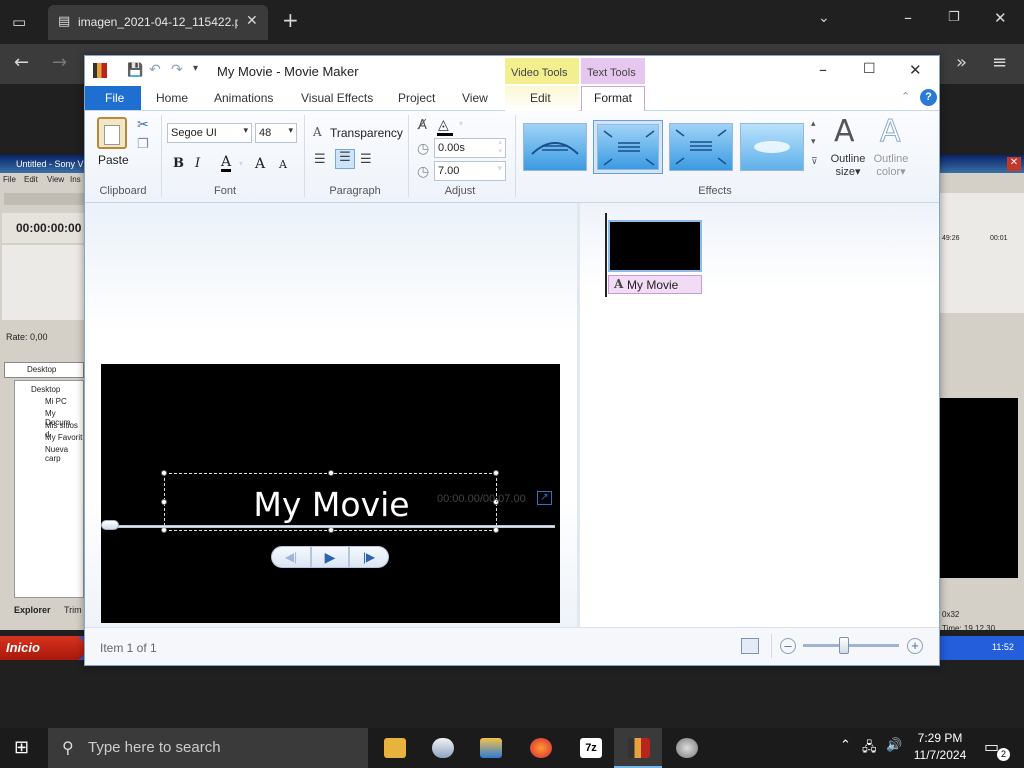  What do you see at coordinates (813, 124) in the screenshot?
I see `effects-scroll-up-icon: ▴` at bounding box center [813, 124].